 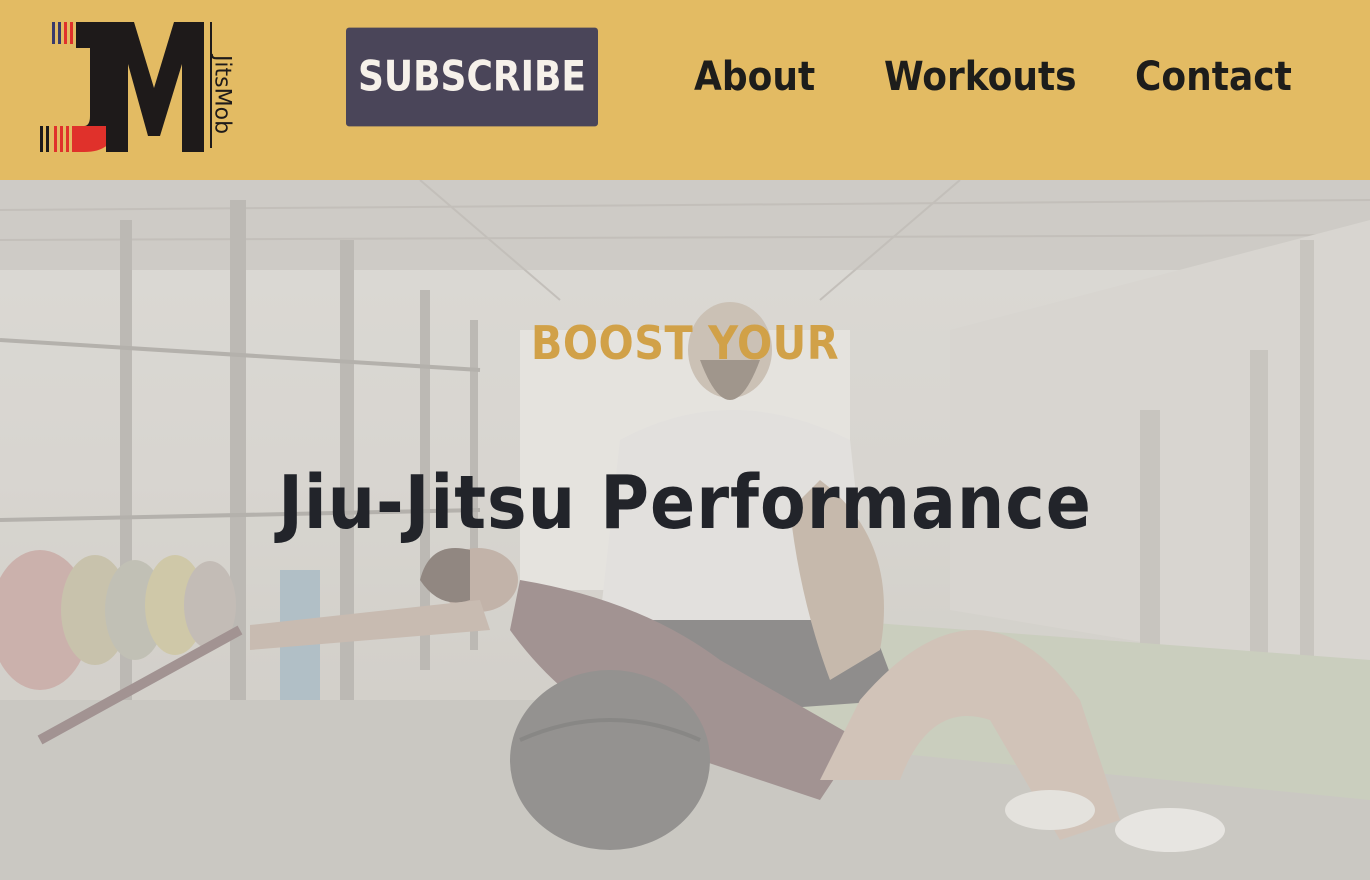 I want to click on hero-headline: Jiu-Jitsu Performance, so click(x=685, y=503).